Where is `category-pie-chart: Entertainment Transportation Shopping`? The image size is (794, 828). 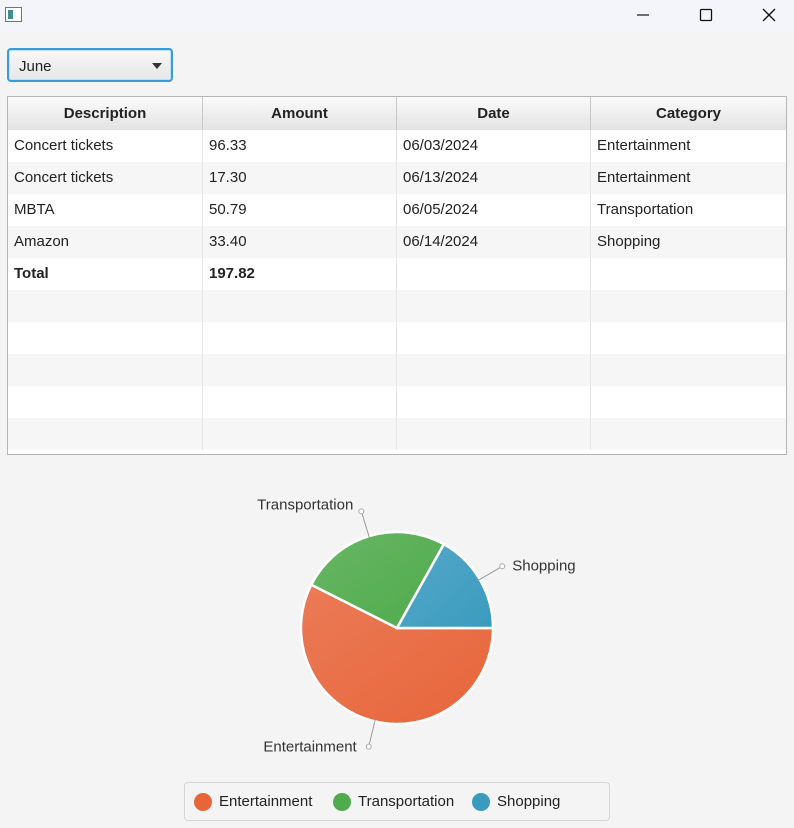
category-pie-chart: Entertainment Transportation Shopping is located at coordinates (416, 626).